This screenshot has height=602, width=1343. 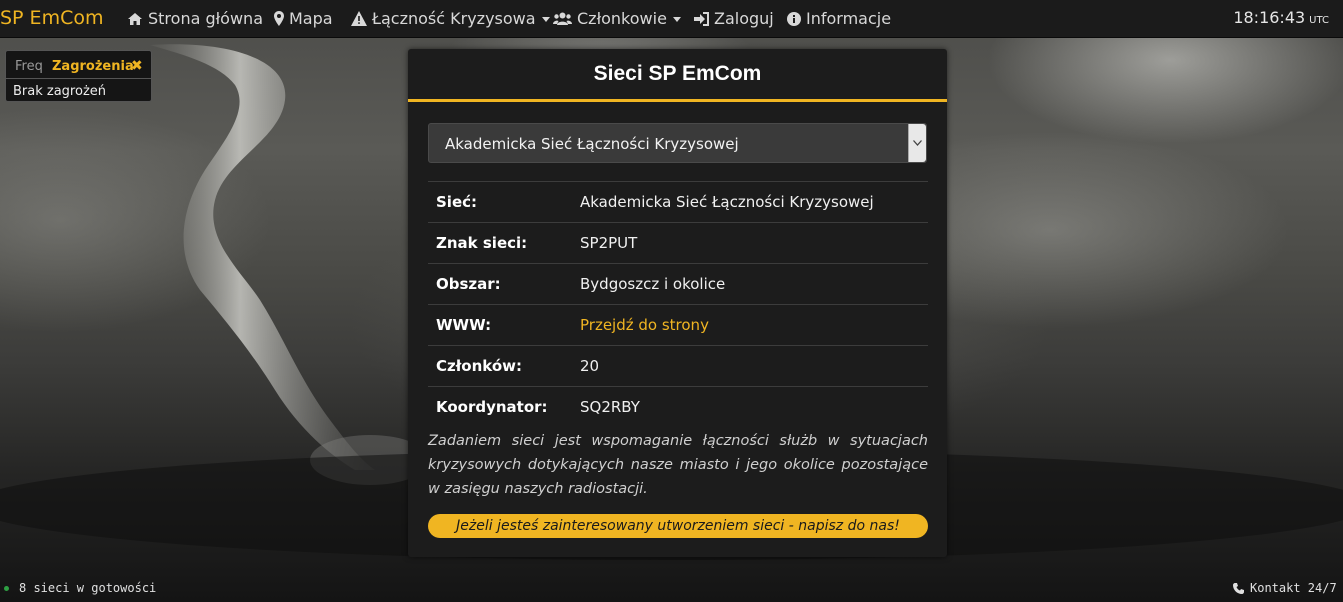 What do you see at coordinates (644, 325) in the screenshot?
I see `website-link: Przejdź do strony` at bounding box center [644, 325].